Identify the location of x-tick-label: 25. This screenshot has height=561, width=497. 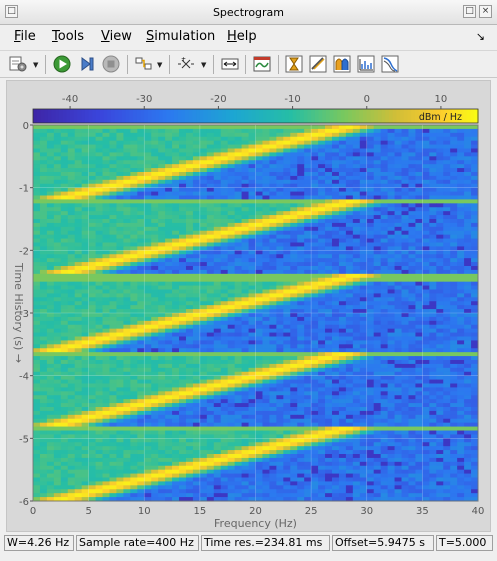
(311, 511).